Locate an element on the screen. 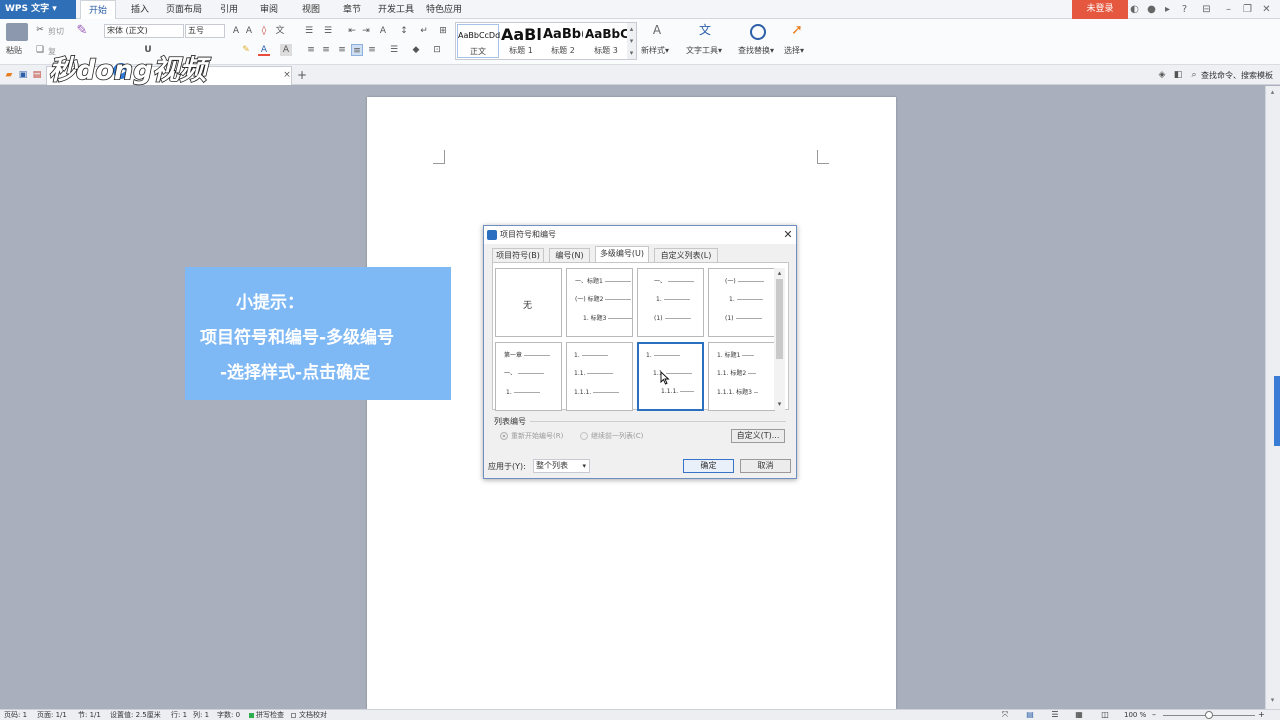 This screenshot has width=1280, height=720. cut-button: 剪切 is located at coordinates (56, 31).